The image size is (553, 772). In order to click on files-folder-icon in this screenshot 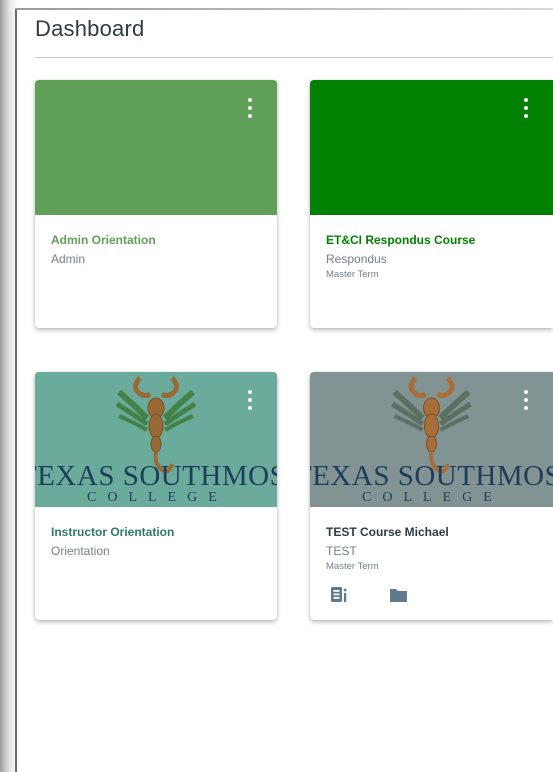, I will do `click(399, 597)`.